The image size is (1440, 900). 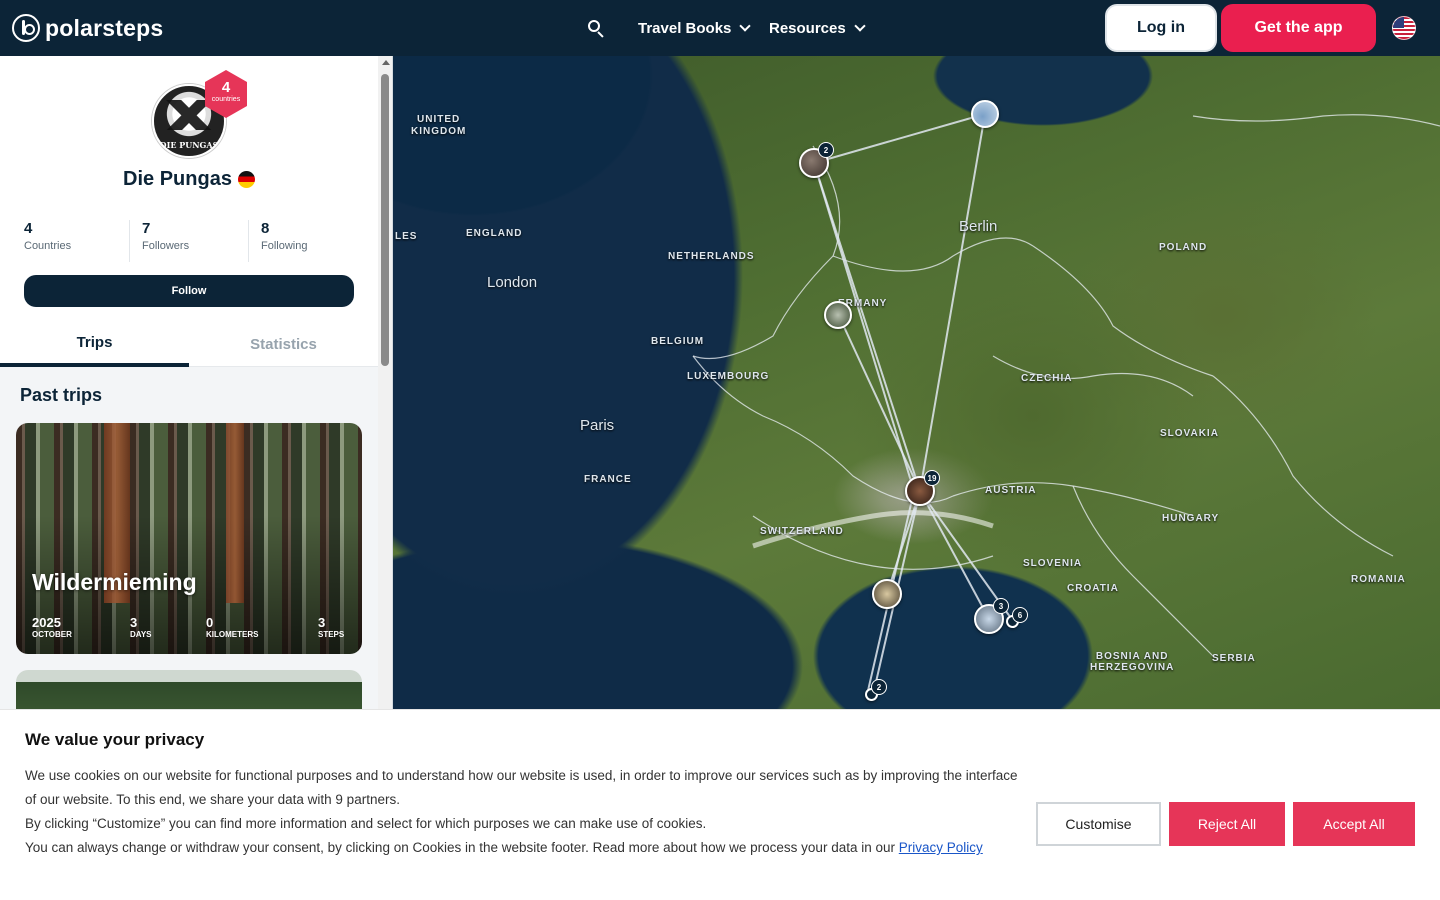 What do you see at coordinates (94, 344) in the screenshot?
I see `tab-trips: Trips` at bounding box center [94, 344].